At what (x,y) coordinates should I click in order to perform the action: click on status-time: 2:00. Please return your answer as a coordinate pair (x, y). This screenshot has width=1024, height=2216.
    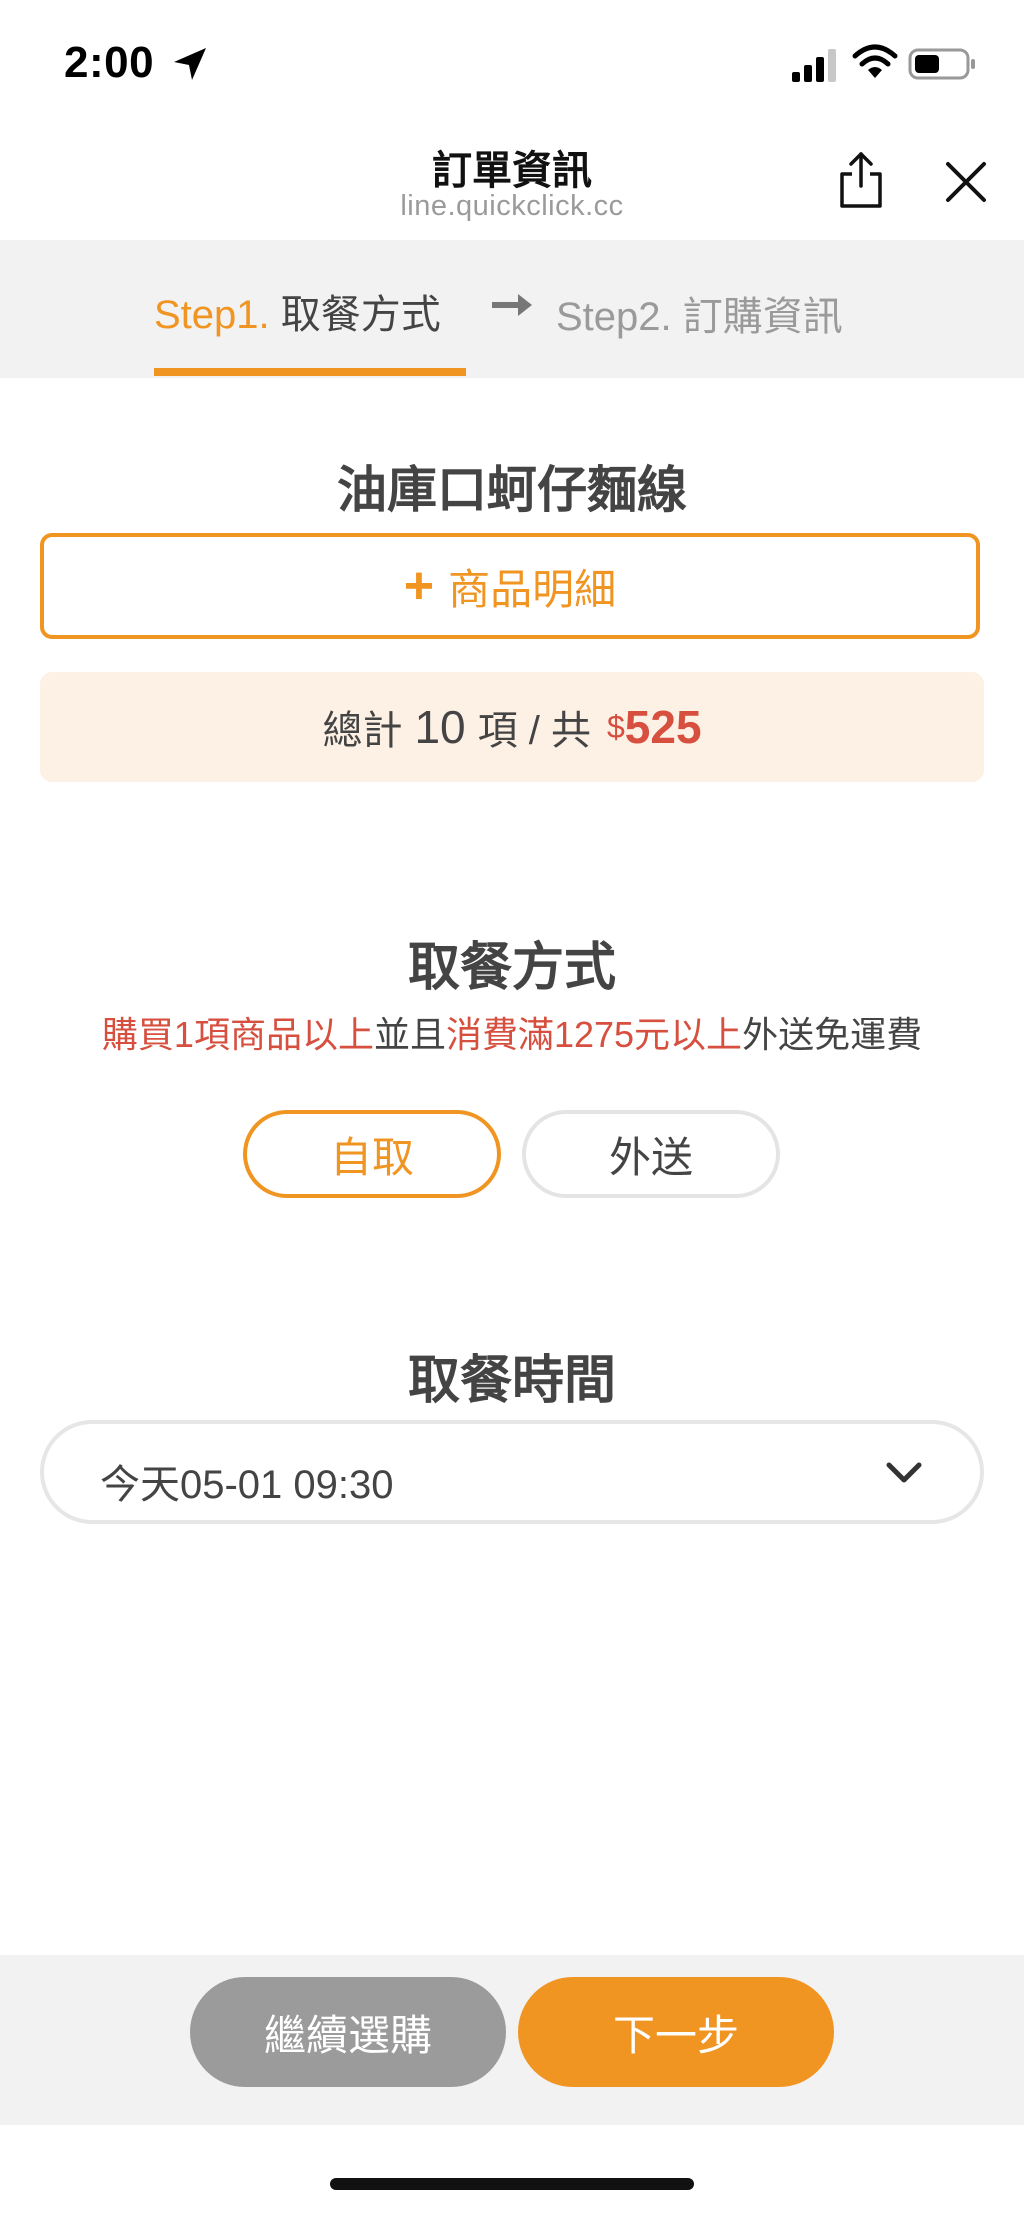
    Looking at the image, I should click on (109, 62).